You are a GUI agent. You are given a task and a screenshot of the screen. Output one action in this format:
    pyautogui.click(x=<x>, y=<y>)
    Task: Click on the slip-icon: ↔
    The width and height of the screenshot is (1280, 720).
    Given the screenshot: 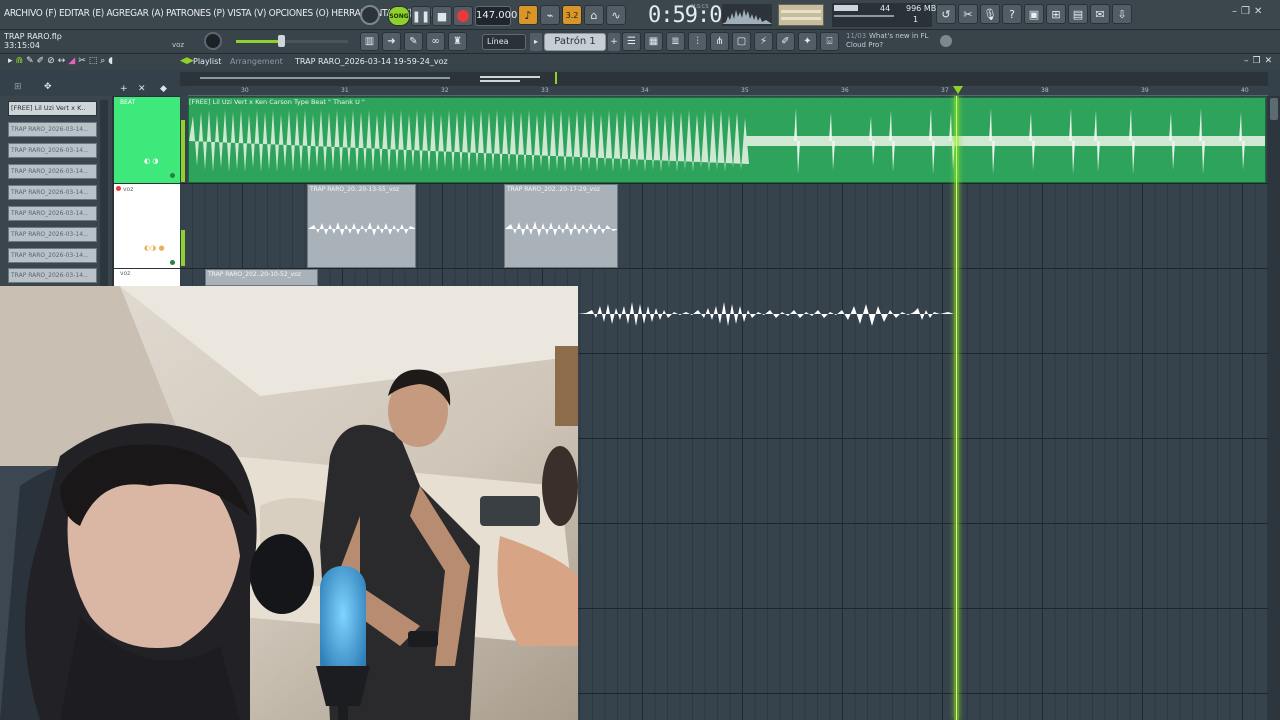 What is the action you would take?
    pyautogui.click(x=62, y=61)
    